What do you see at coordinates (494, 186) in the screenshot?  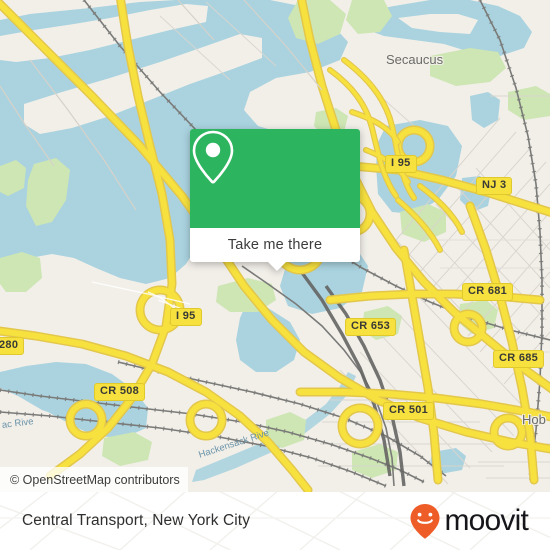 I see `road-shield-nj3: NJ 3` at bounding box center [494, 186].